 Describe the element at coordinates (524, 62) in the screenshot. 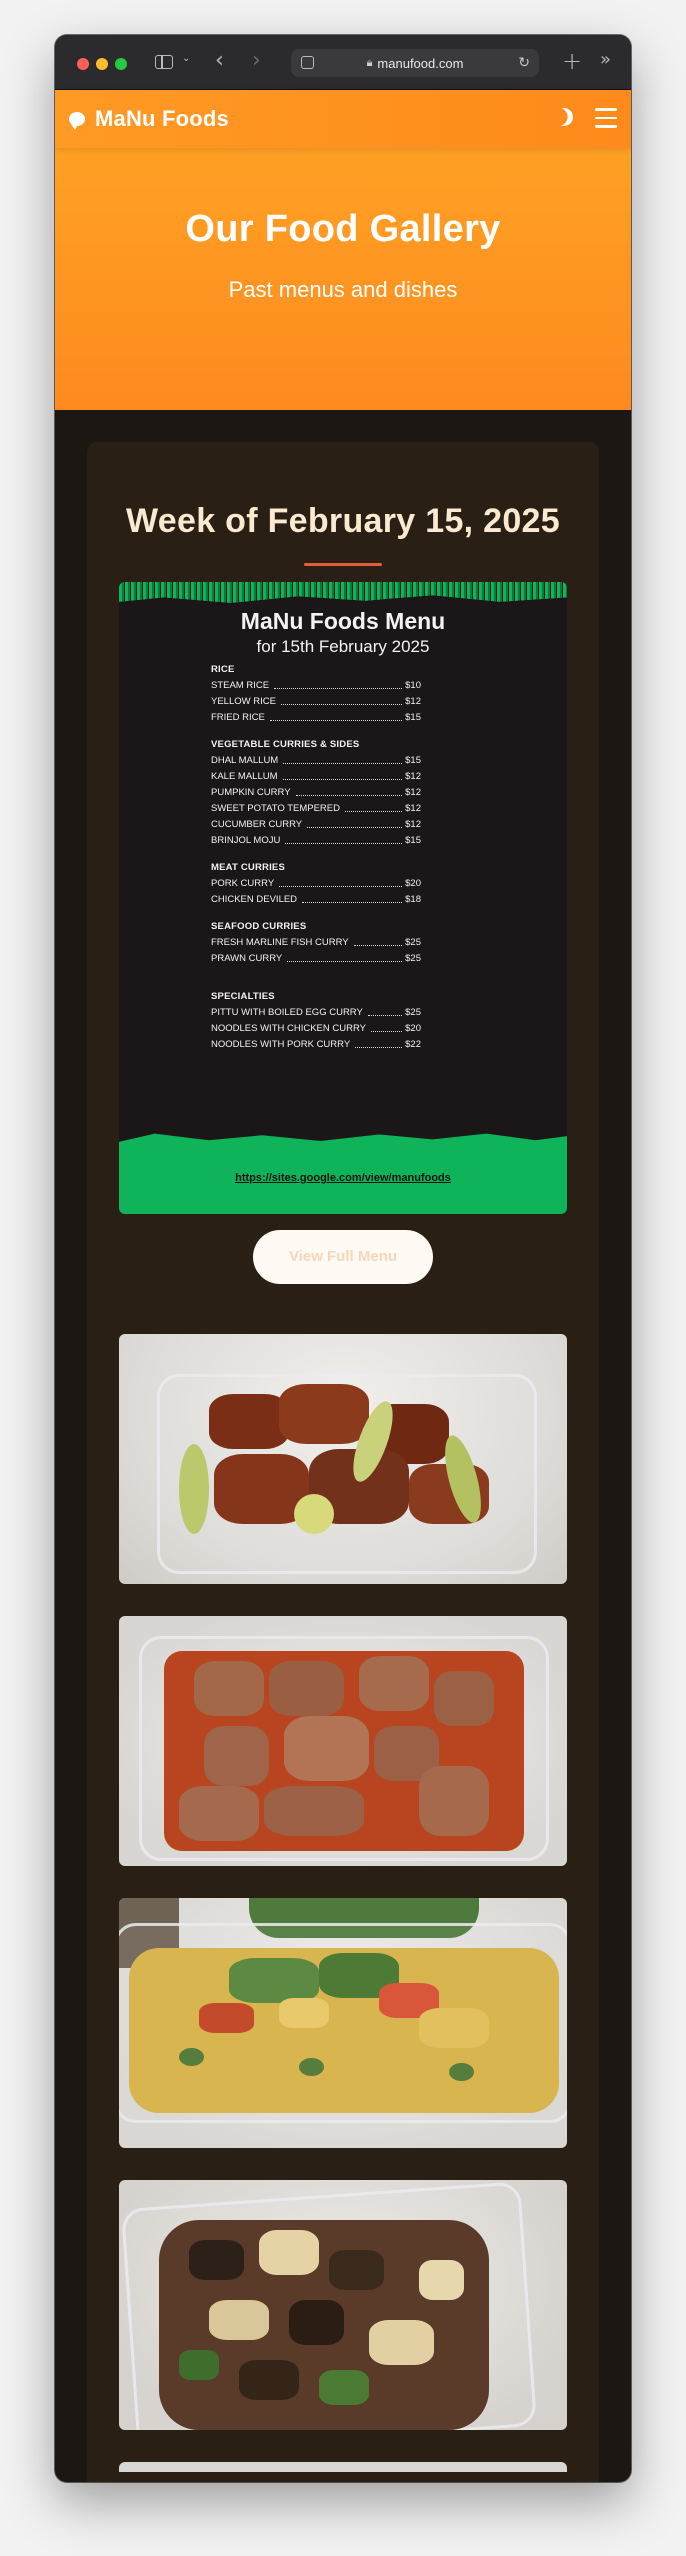

I see `reload-icon: ↻` at that location.